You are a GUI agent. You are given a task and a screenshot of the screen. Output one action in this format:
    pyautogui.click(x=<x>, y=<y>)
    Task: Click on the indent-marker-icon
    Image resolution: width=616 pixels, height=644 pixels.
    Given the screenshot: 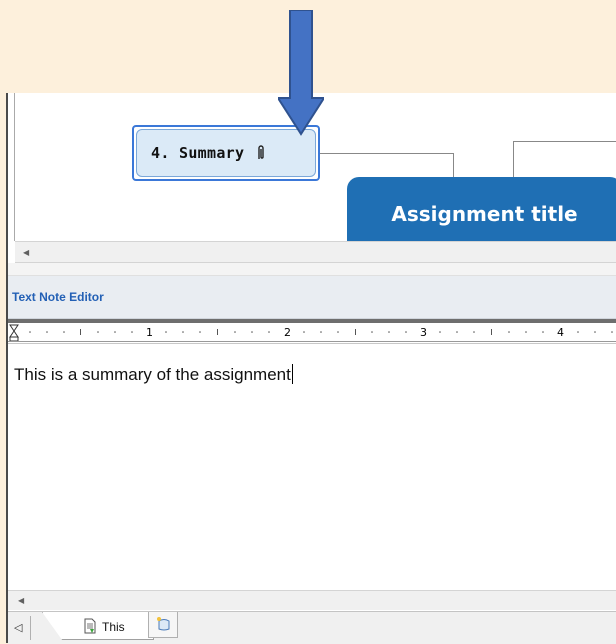 What is the action you would take?
    pyautogui.click(x=14, y=331)
    